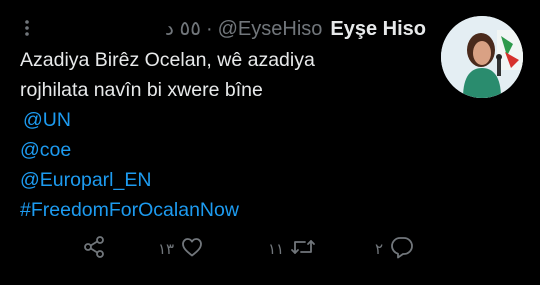  I want to click on reply-count: ٢, so click(379, 249).